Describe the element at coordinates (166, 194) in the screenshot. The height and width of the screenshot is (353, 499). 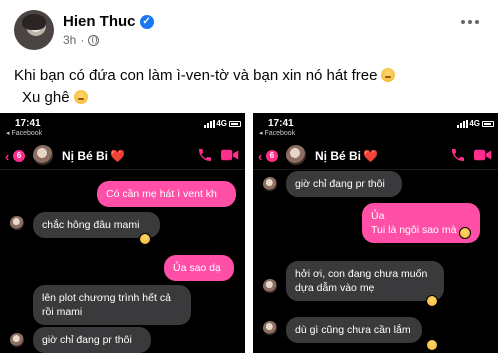
I see `message-outgoing: Có cần mẹ hát ì vent kh` at that location.